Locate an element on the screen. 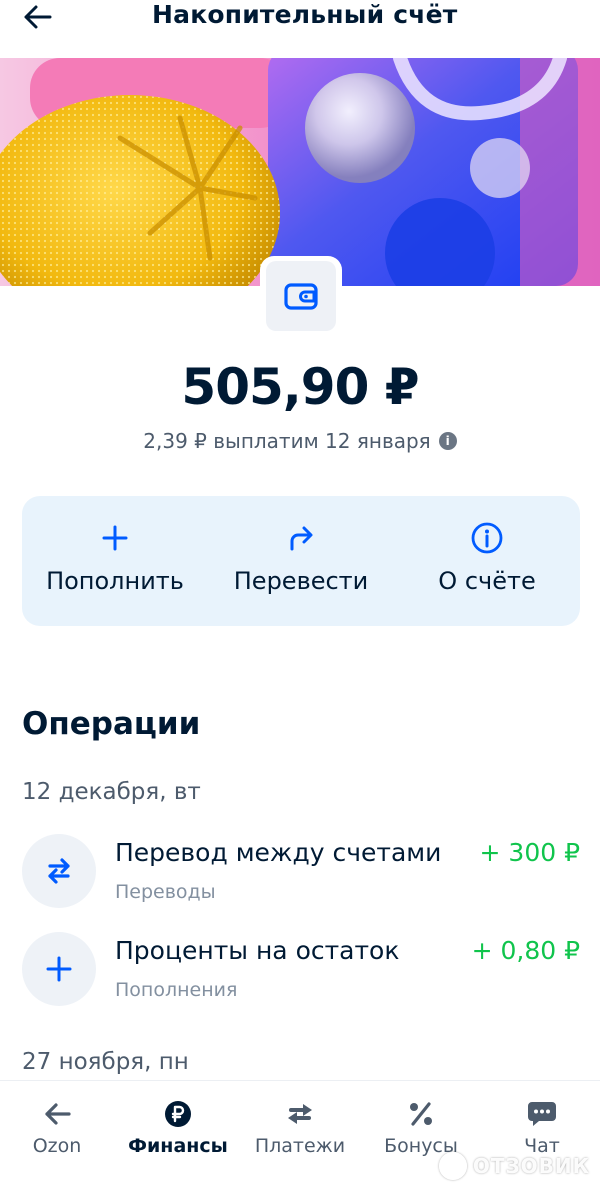 This screenshot has height=1193, width=600. about-account-button: О счёте is located at coordinates (487, 561).